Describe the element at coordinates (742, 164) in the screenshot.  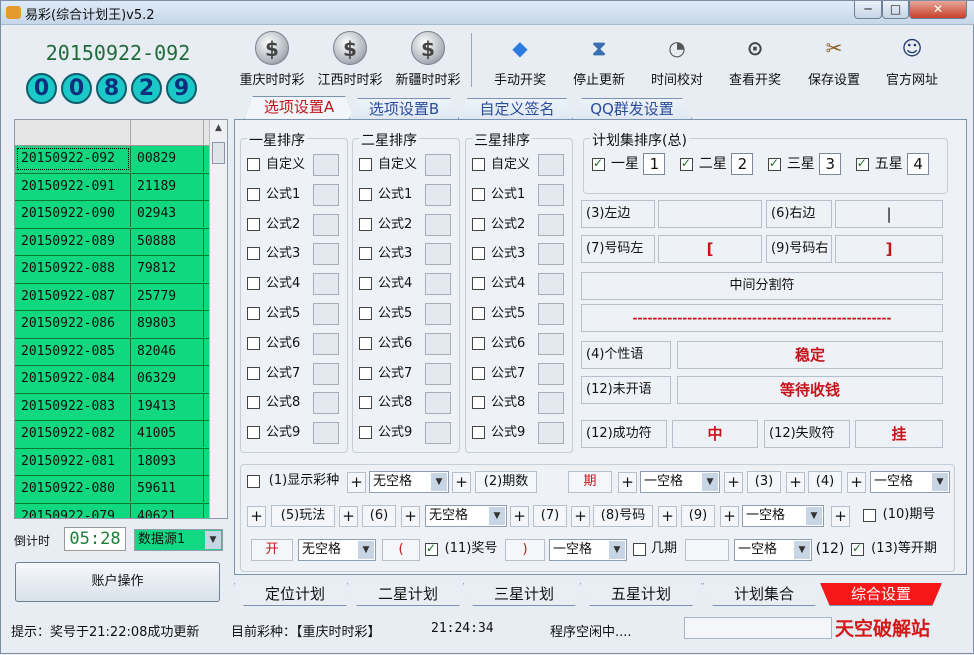
I see `plan-order-2: 2` at that location.